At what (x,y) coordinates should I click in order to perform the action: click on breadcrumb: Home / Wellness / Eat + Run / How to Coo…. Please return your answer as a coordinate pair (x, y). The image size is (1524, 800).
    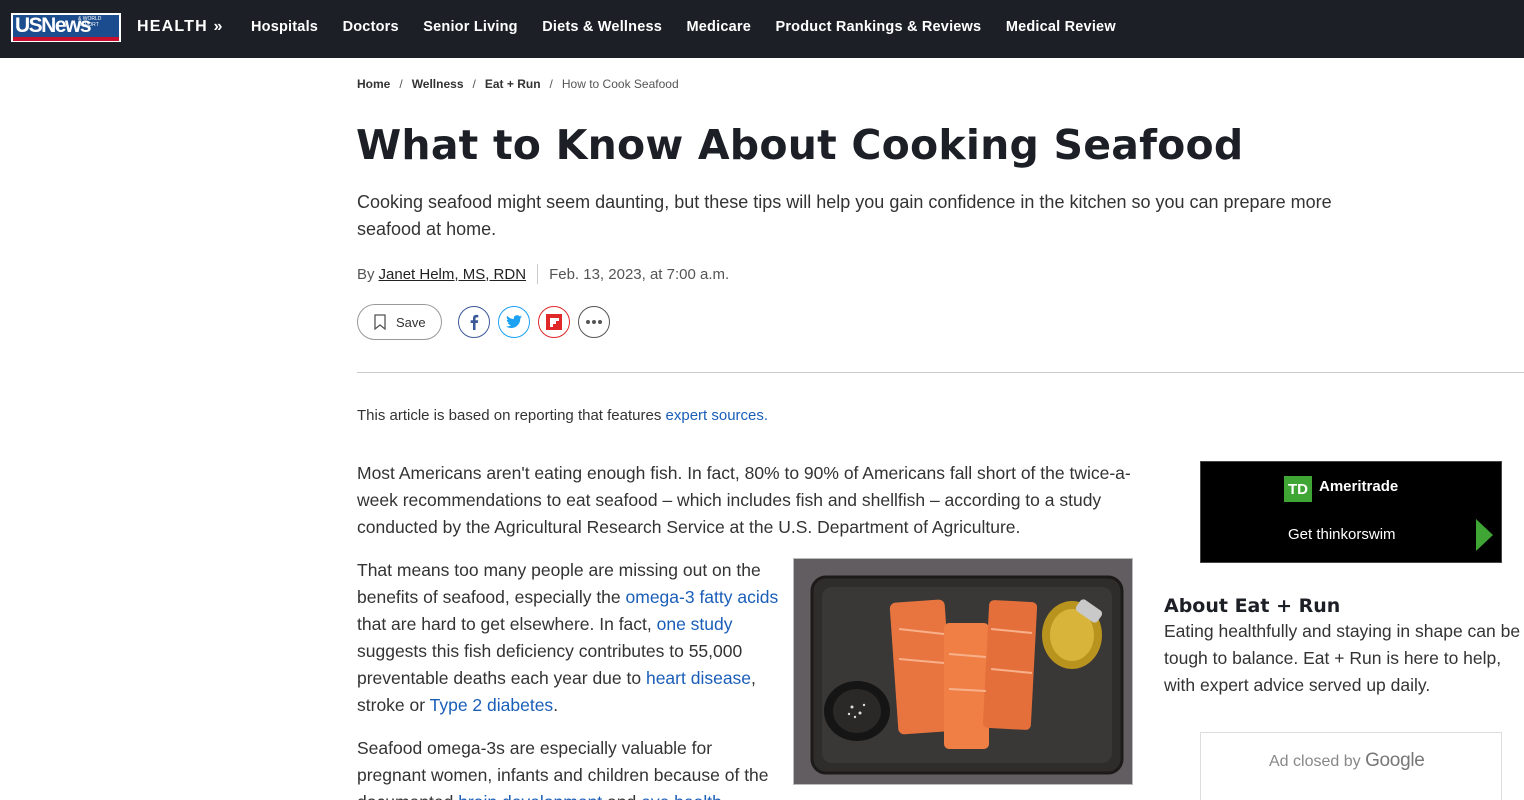
    Looking at the image, I should click on (518, 84).